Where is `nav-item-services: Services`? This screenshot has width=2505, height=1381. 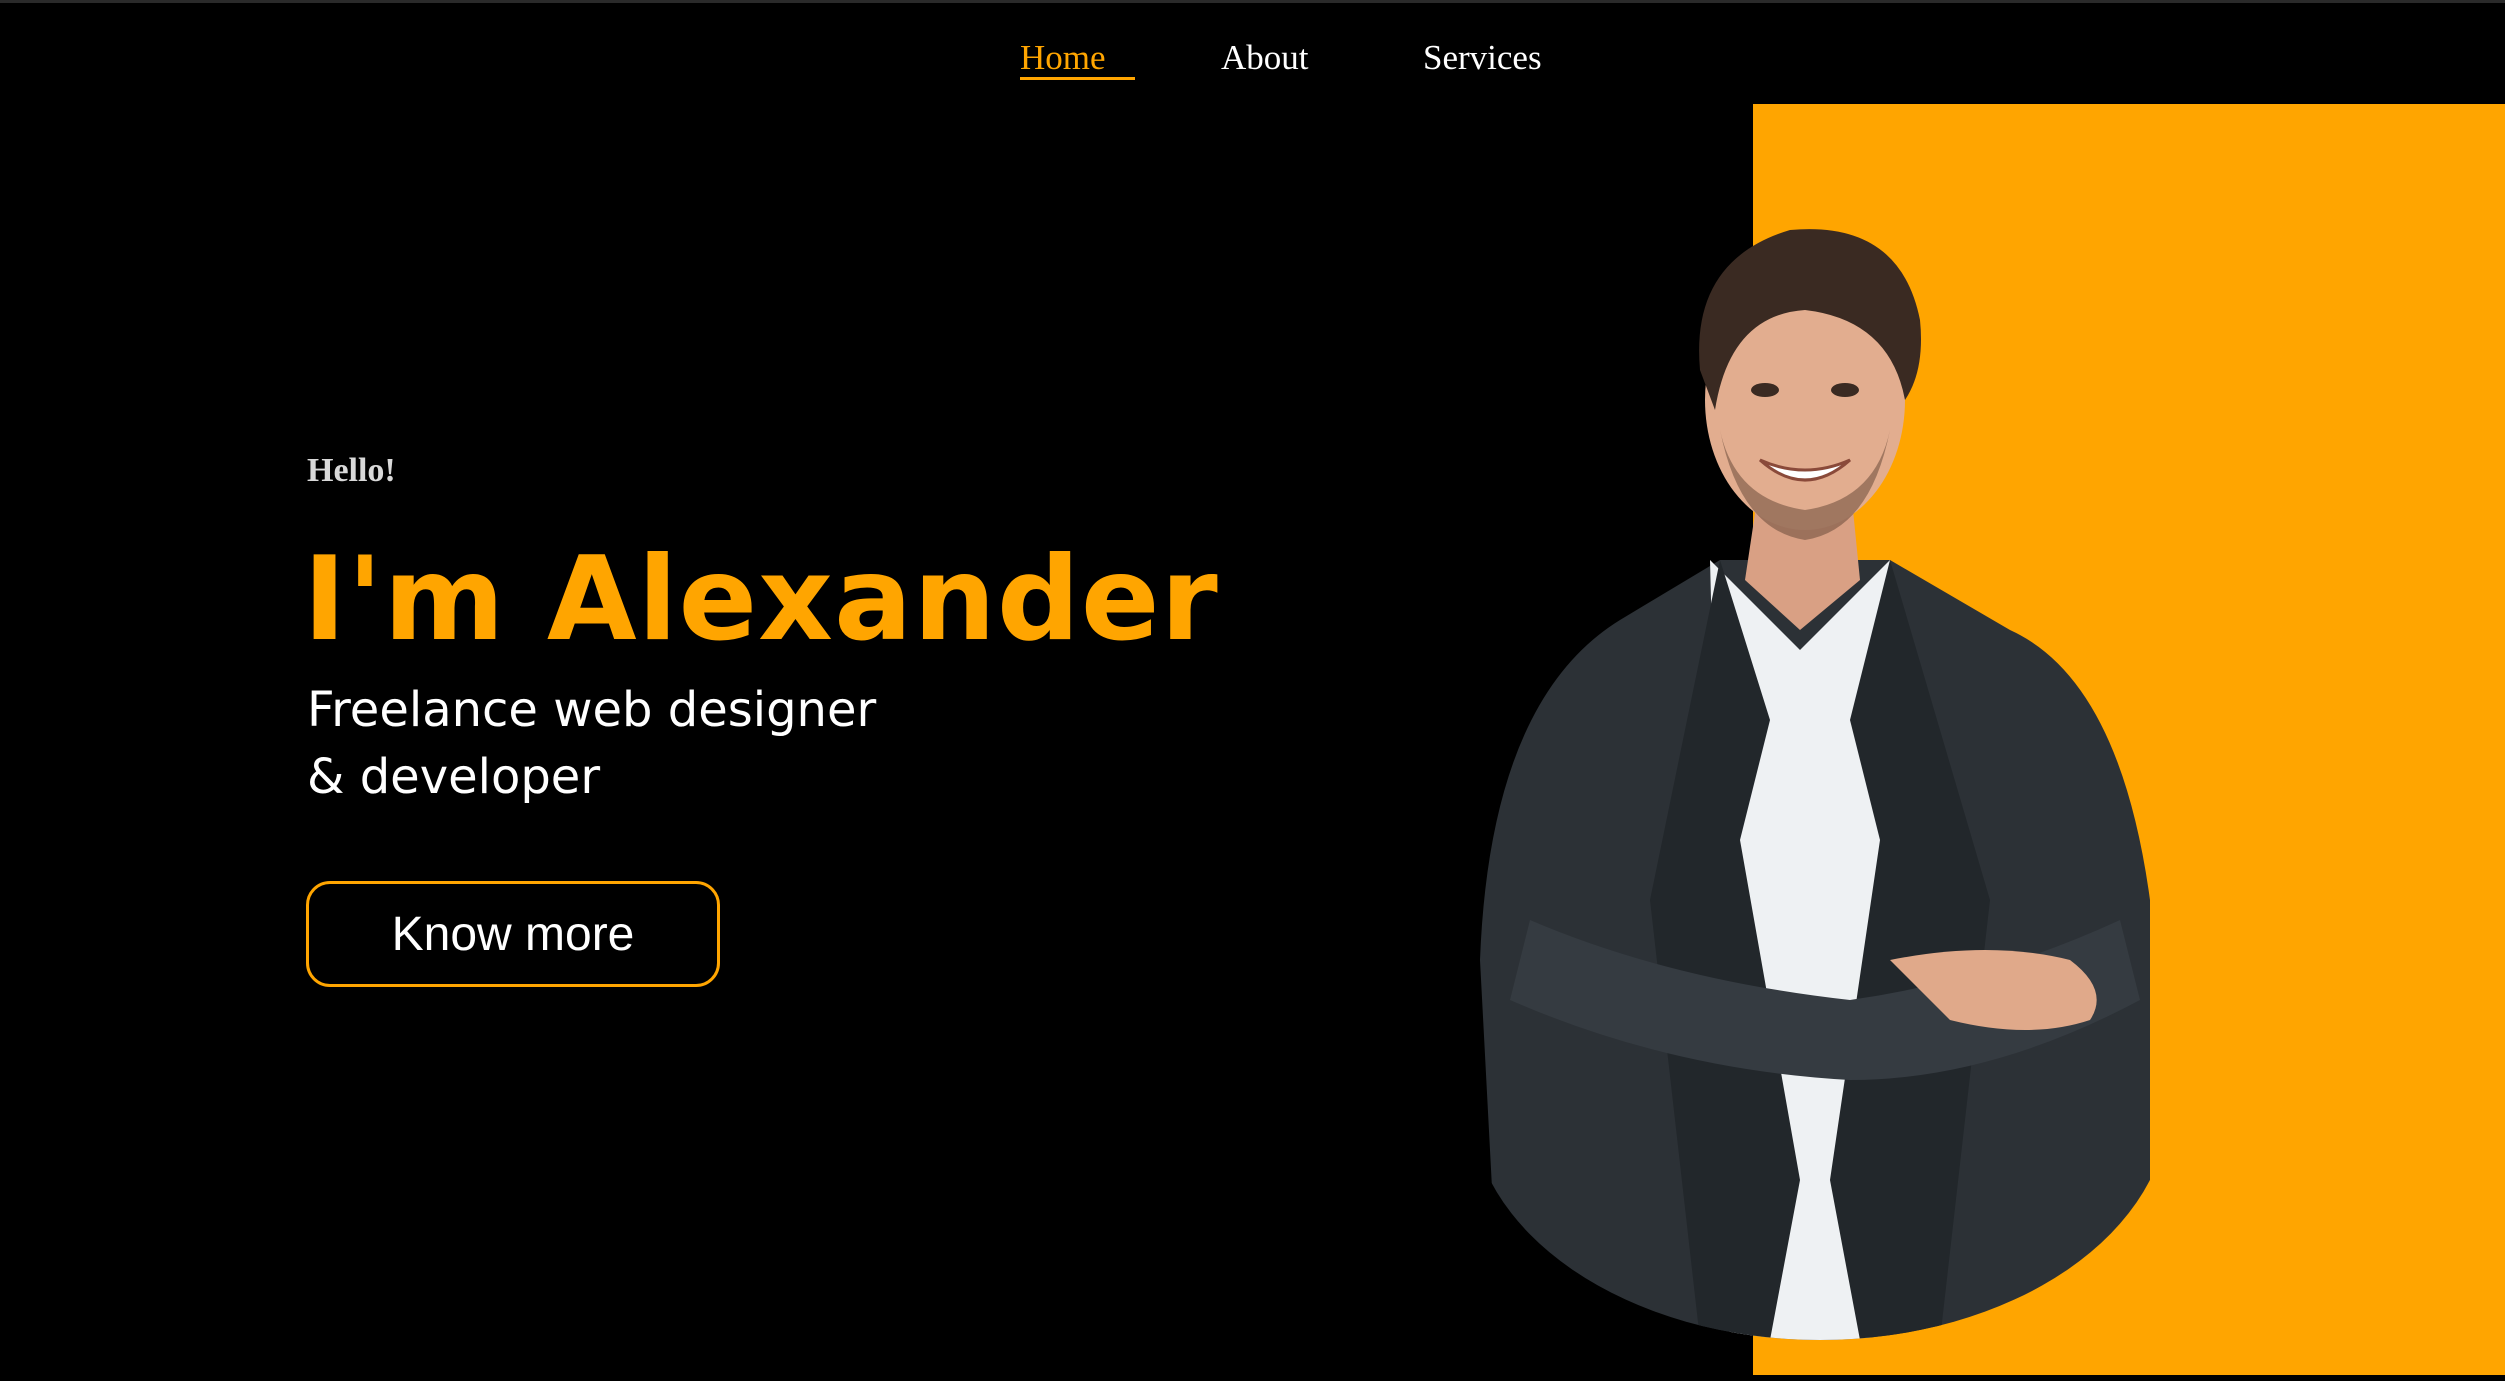
nav-item-services: Services is located at coordinates (1482, 58).